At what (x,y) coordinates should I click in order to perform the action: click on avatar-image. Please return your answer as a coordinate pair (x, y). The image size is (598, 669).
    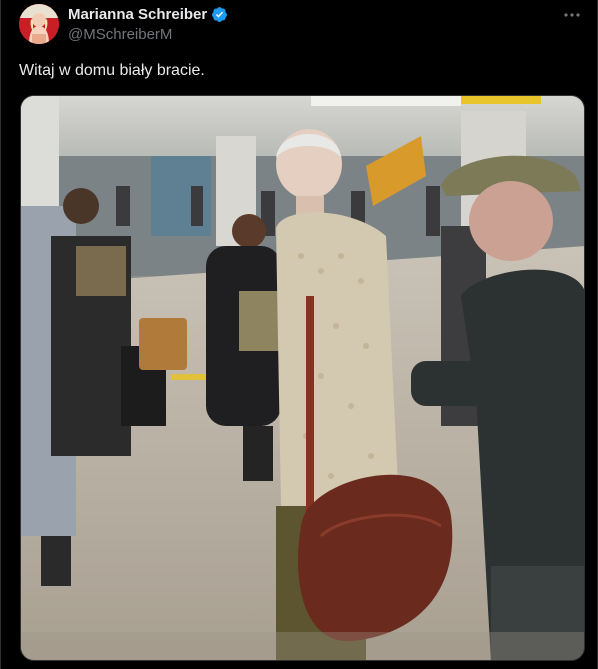
    Looking at the image, I should click on (39, 24).